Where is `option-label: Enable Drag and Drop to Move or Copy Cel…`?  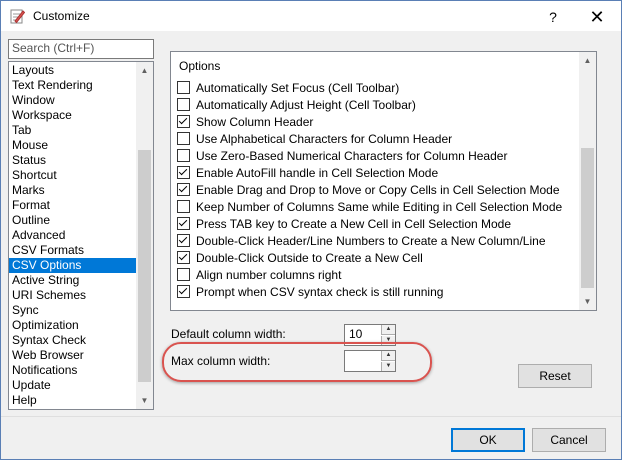
option-label: Enable Drag and Drop to Move or Copy Cel… is located at coordinates (378, 189).